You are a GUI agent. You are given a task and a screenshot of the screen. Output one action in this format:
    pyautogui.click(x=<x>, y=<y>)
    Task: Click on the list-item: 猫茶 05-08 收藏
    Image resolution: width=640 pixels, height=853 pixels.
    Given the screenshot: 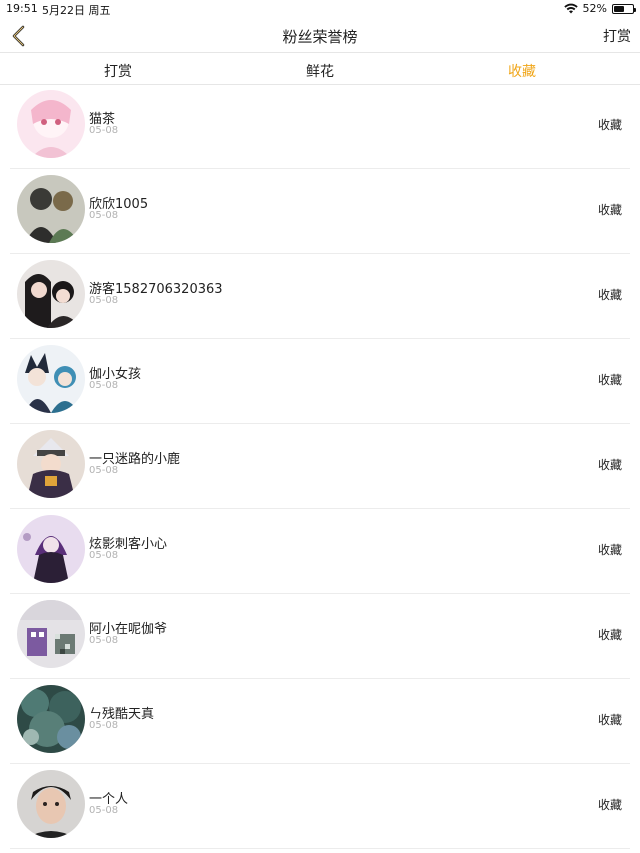 What is the action you would take?
    pyautogui.click(x=320, y=126)
    